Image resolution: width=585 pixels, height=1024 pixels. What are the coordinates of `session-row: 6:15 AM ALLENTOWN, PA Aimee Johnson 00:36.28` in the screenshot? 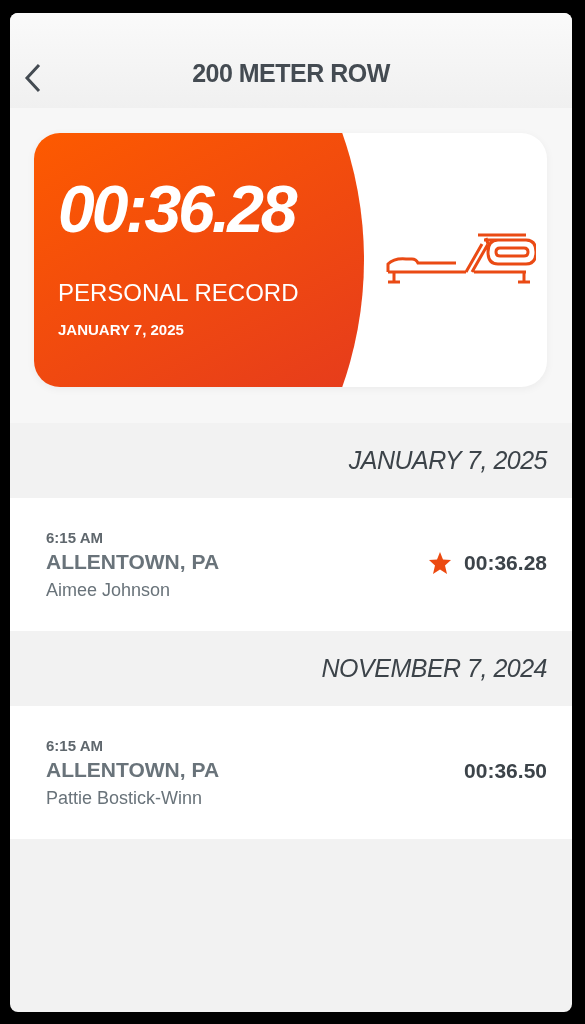 It's located at (291, 564).